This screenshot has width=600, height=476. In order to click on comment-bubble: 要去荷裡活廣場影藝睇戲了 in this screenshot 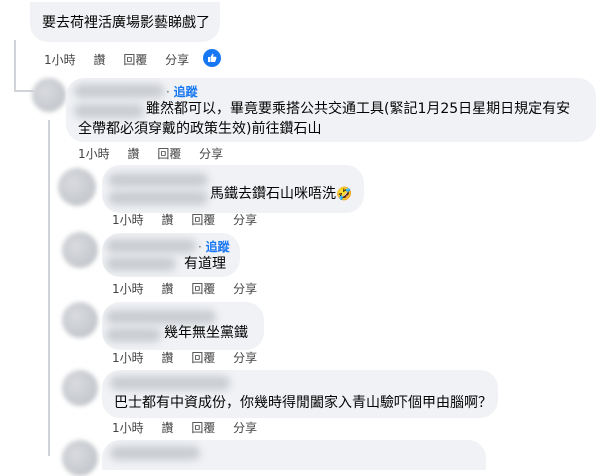, I will do `click(125, 22)`.